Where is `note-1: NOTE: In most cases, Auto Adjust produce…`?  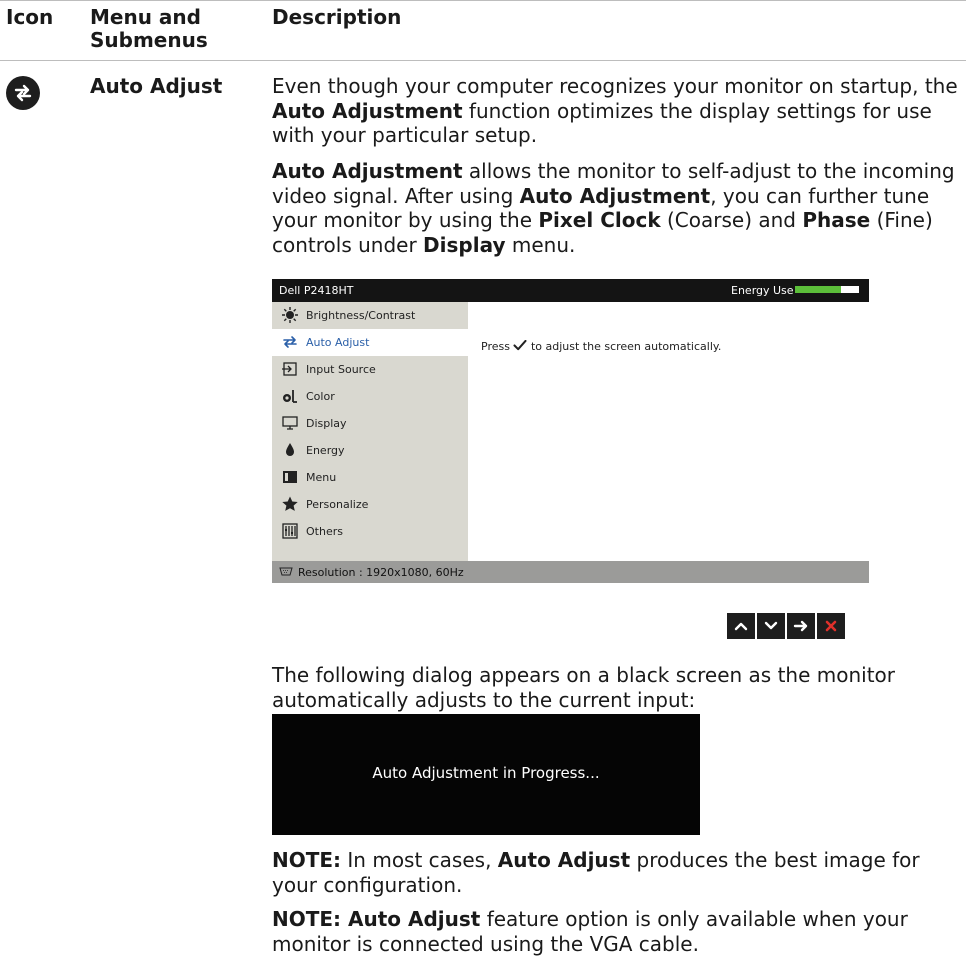
note-1: NOTE: In most cases, Auto Adjust produce… is located at coordinates (617, 872).